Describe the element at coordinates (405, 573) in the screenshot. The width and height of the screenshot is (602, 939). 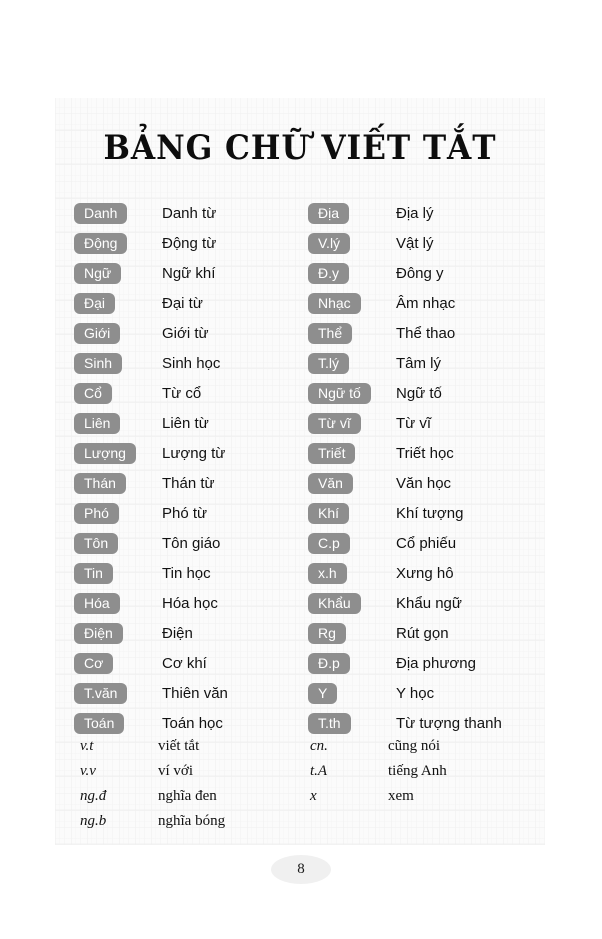
I see `abbreviation-row: x.h Xưng hô` at that location.